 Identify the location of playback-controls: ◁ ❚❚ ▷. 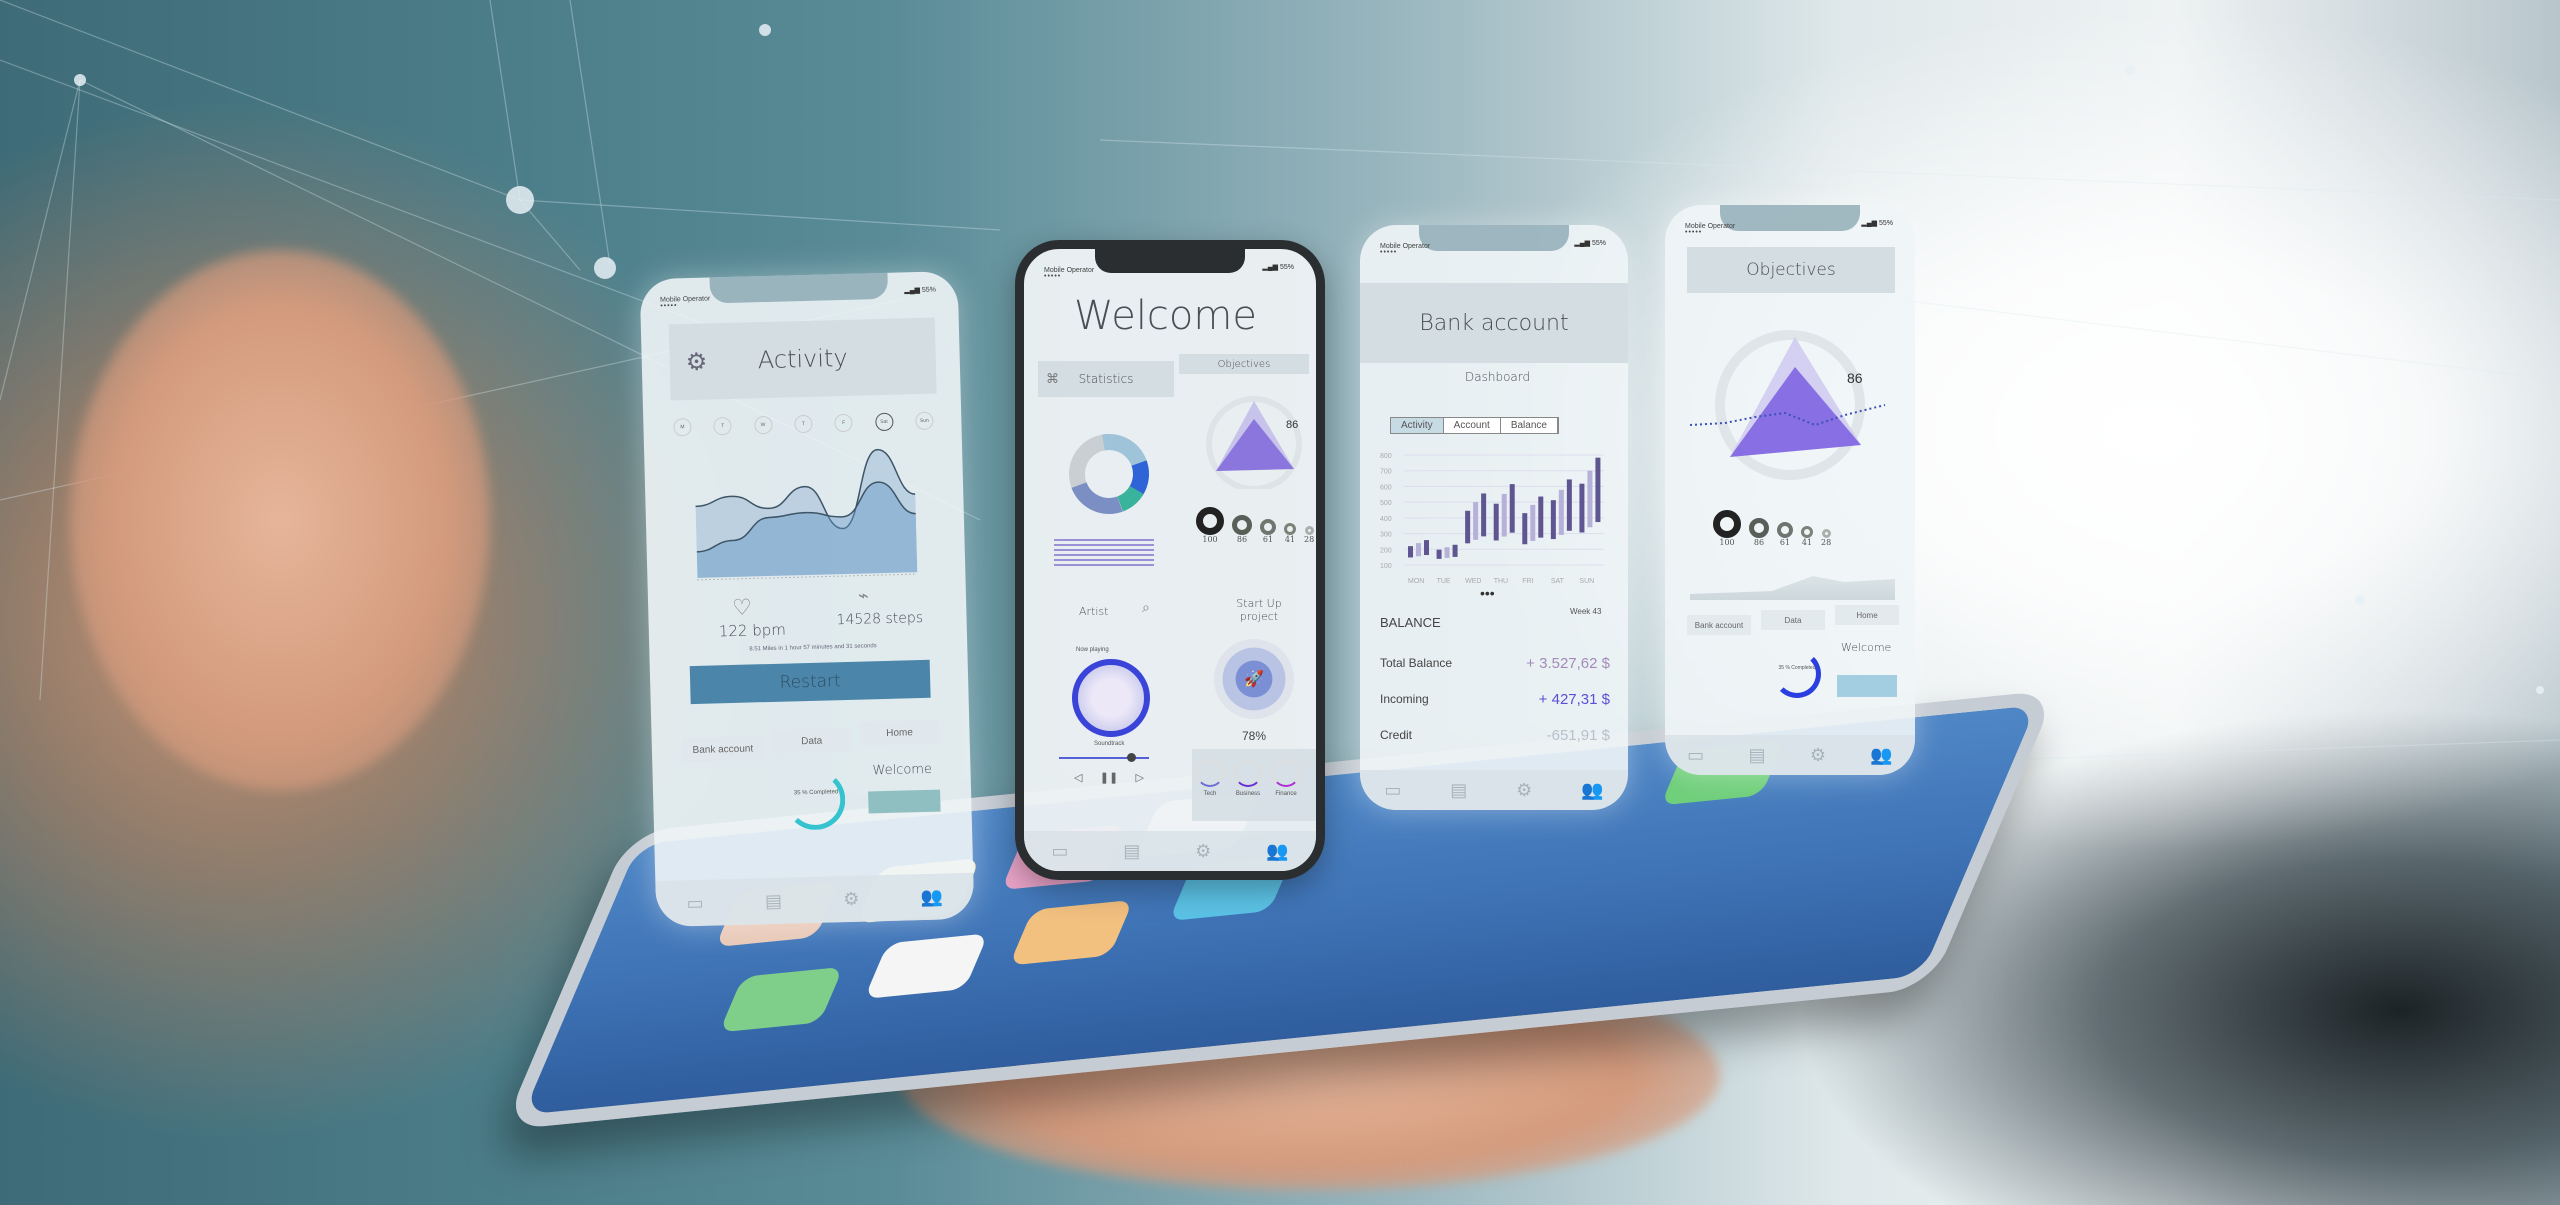
(1109, 777).